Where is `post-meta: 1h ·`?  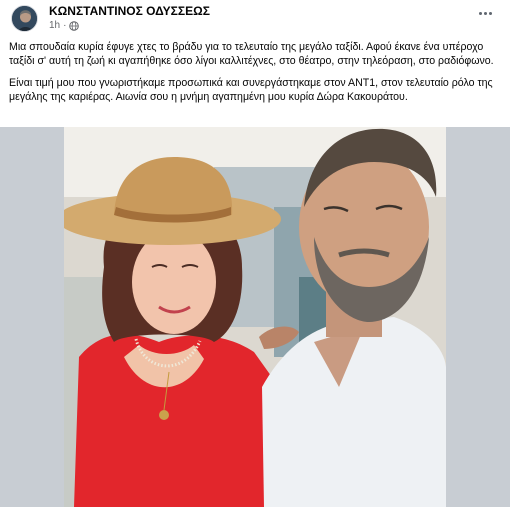 post-meta: 1h · is located at coordinates (64, 25).